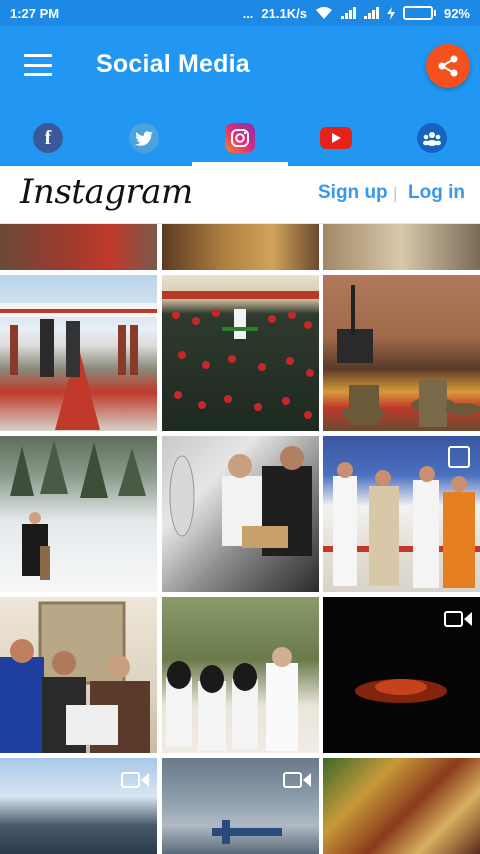  I want to click on share-icon, so click(448, 66).